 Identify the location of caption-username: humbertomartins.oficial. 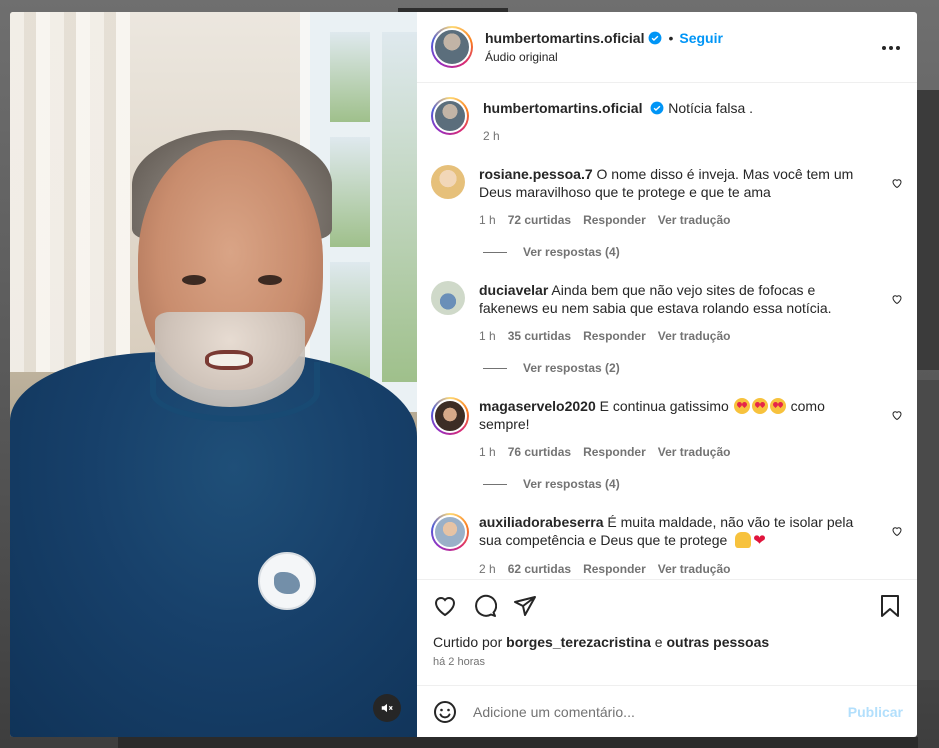
(562, 108).